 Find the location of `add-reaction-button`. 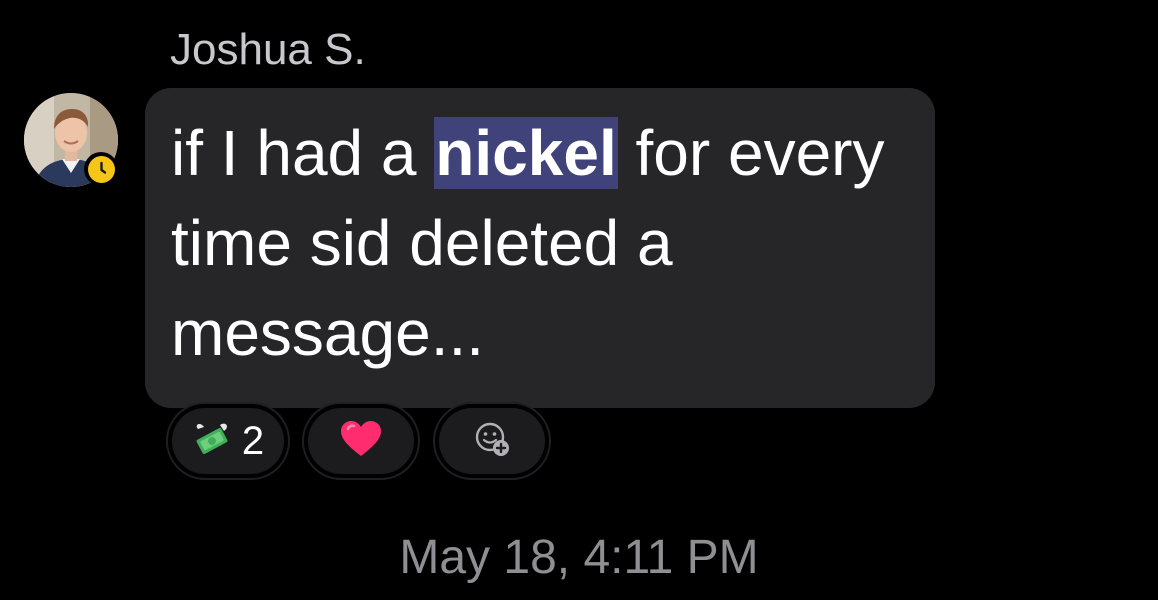

add-reaction-button is located at coordinates (492, 441).